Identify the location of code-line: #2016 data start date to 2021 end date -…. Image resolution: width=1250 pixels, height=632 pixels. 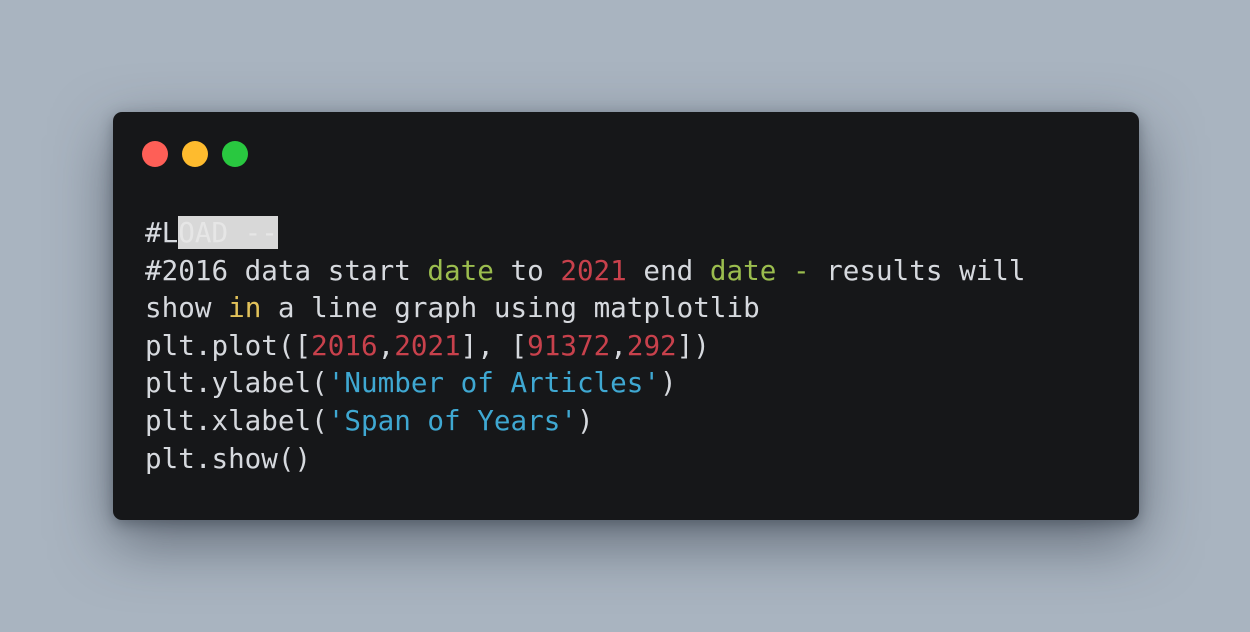
(585, 271).